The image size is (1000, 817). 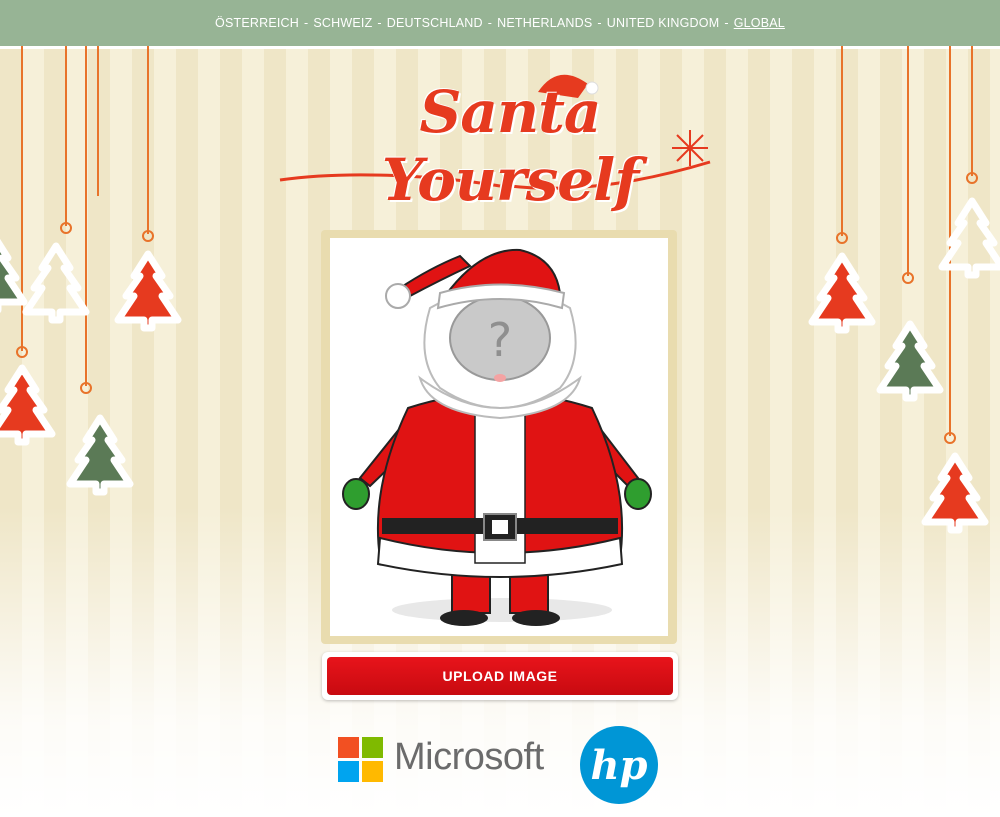 I want to click on country-link-austria: ÖSTERREICH, so click(x=257, y=23).